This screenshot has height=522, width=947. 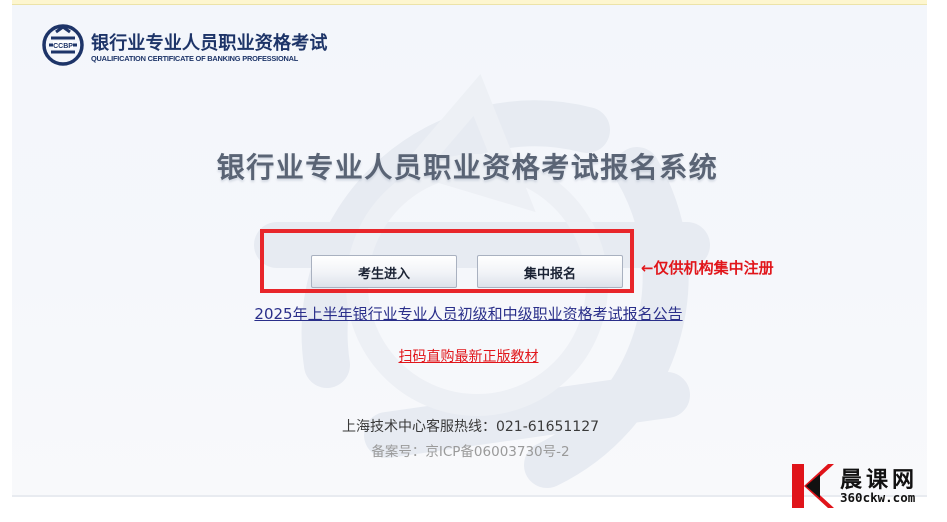 I want to click on brand-title-cn: 银行业专业人员职业资格考试, so click(x=209, y=43).